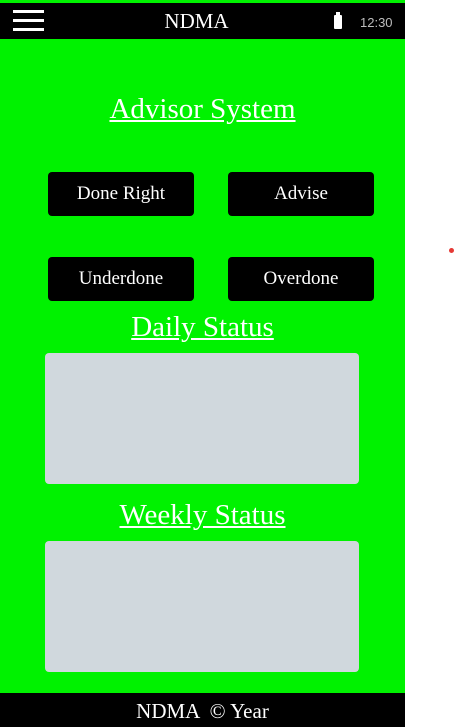 Image resolution: width=455 pixels, height=727 pixels. Describe the element at coordinates (451, 250) in the screenshot. I see `red-dot-marker` at that location.